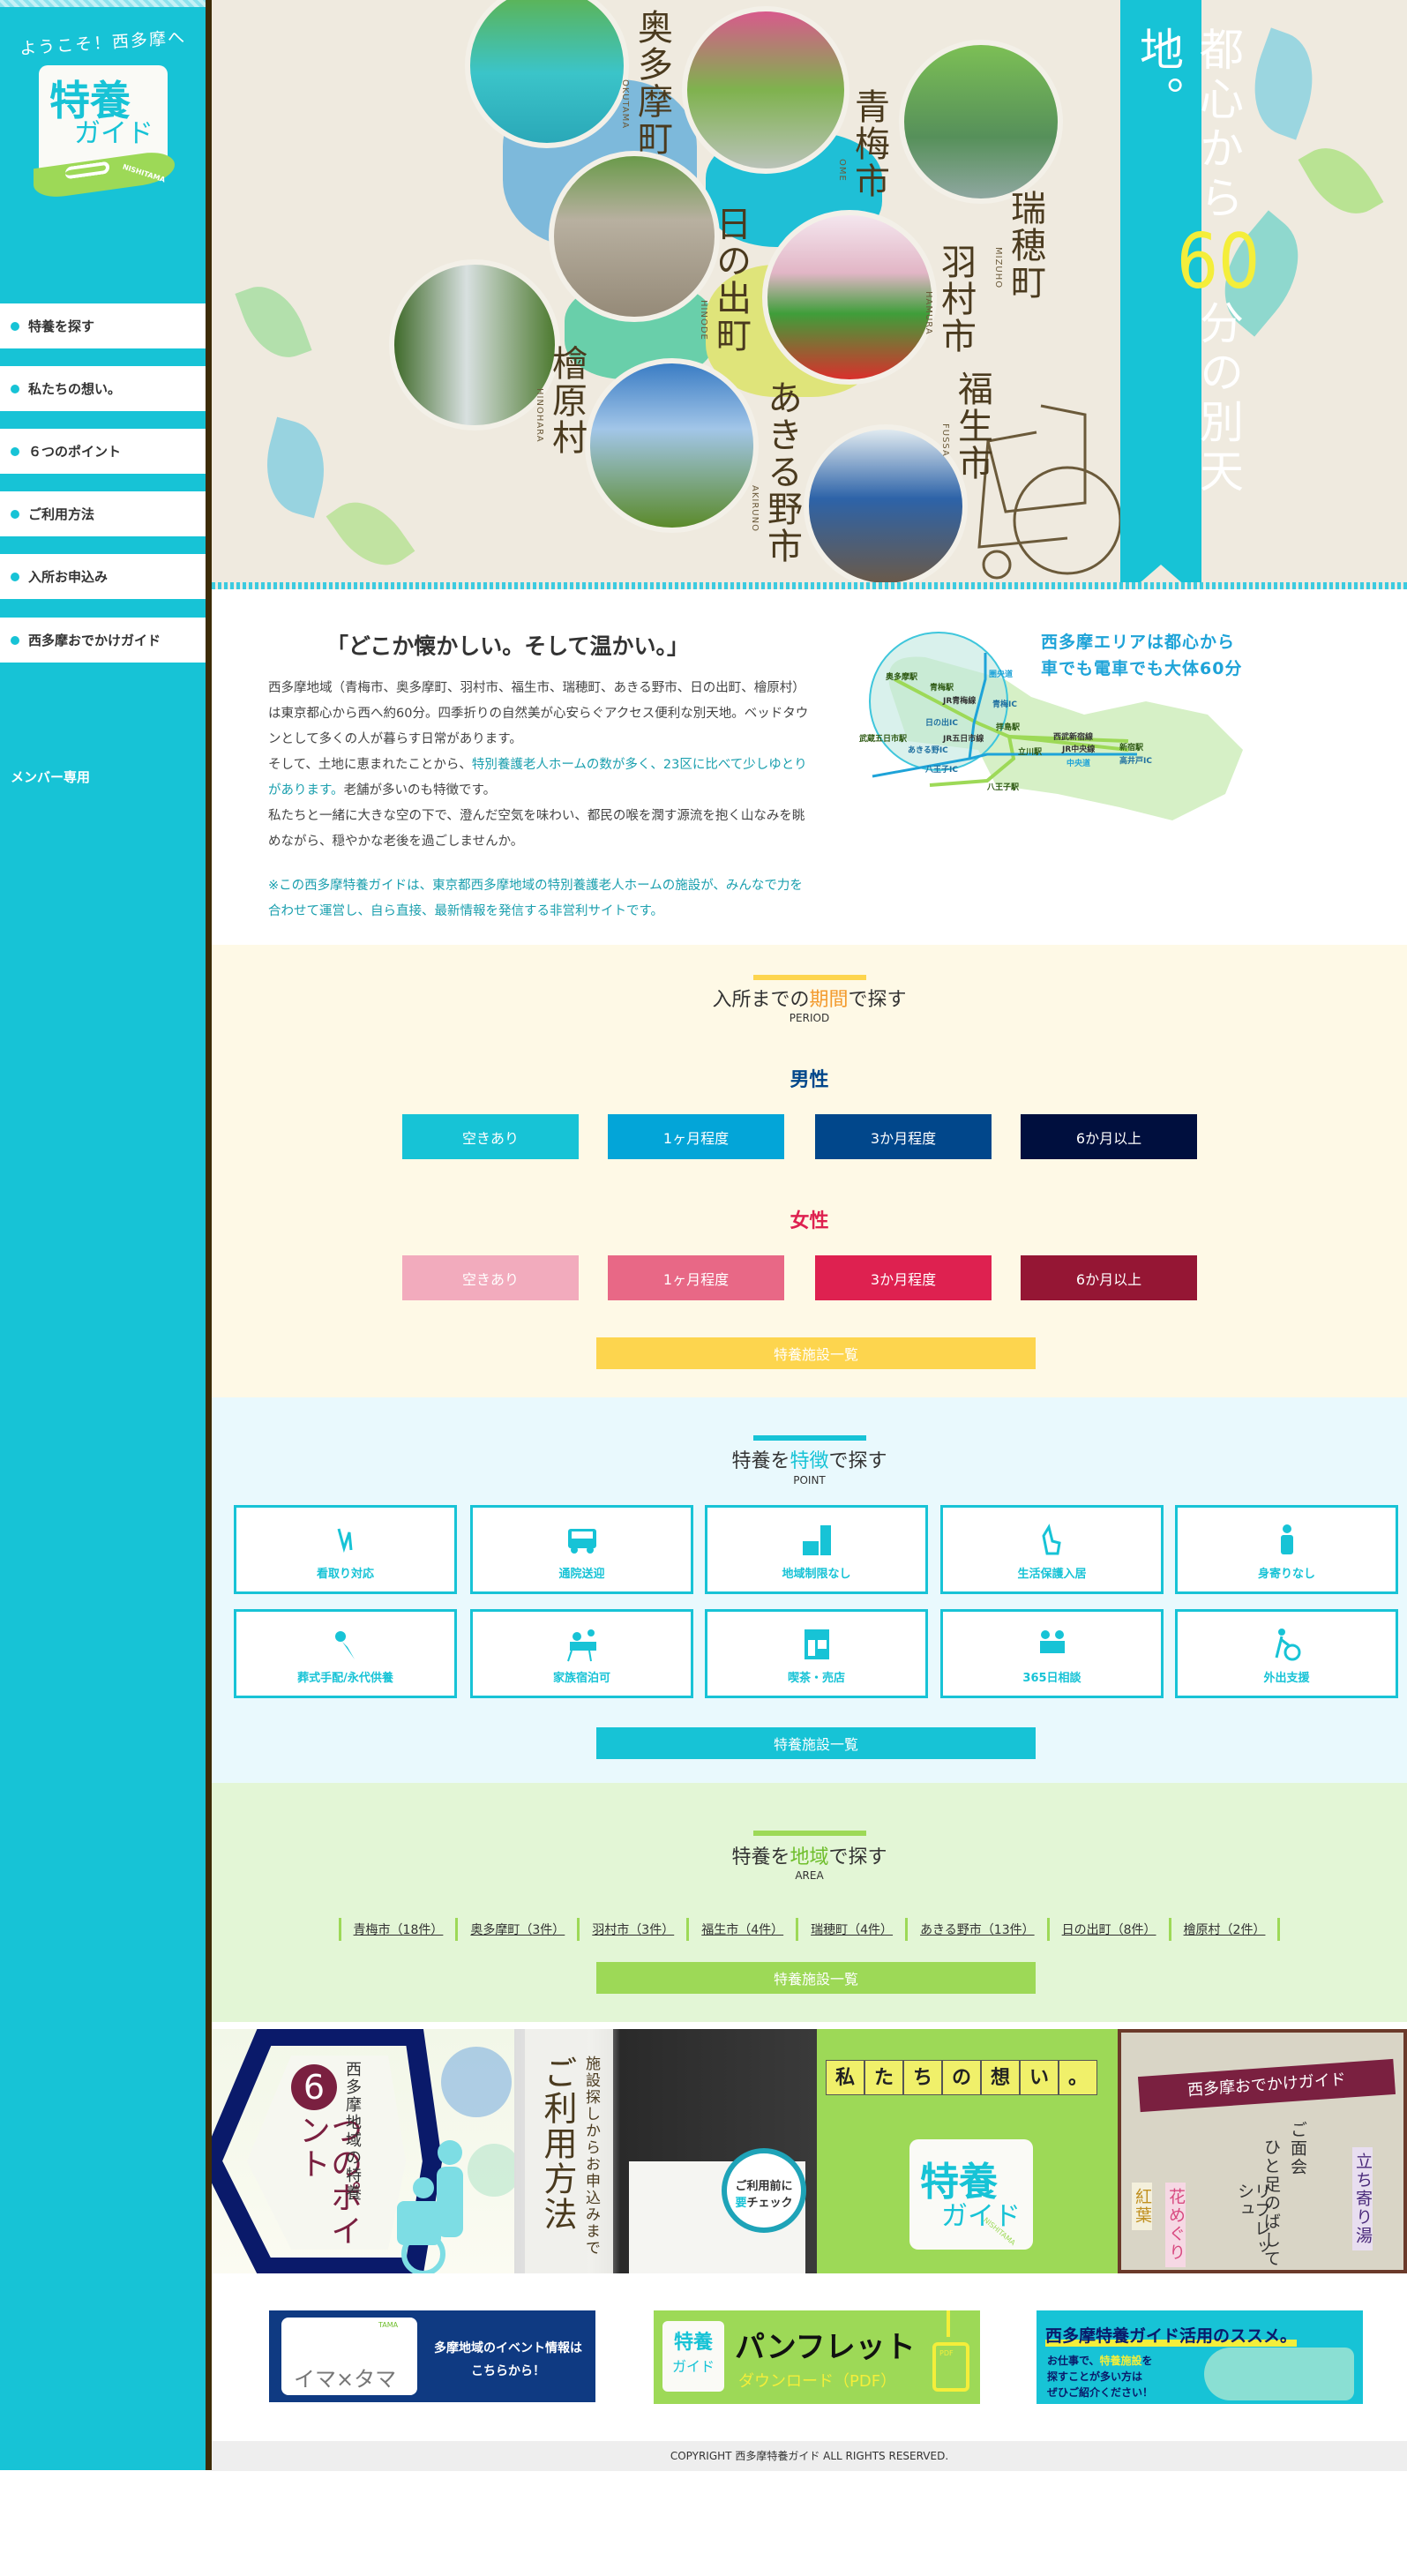  Describe the element at coordinates (68, 577) in the screenshot. I see `nav-label: 入所お申込み` at that location.